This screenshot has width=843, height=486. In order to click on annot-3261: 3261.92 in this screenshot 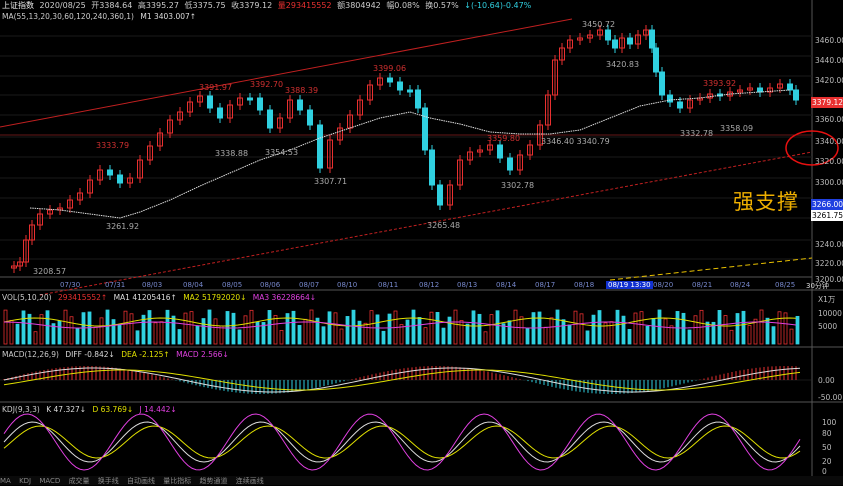, I will do `click(123, 226)`.